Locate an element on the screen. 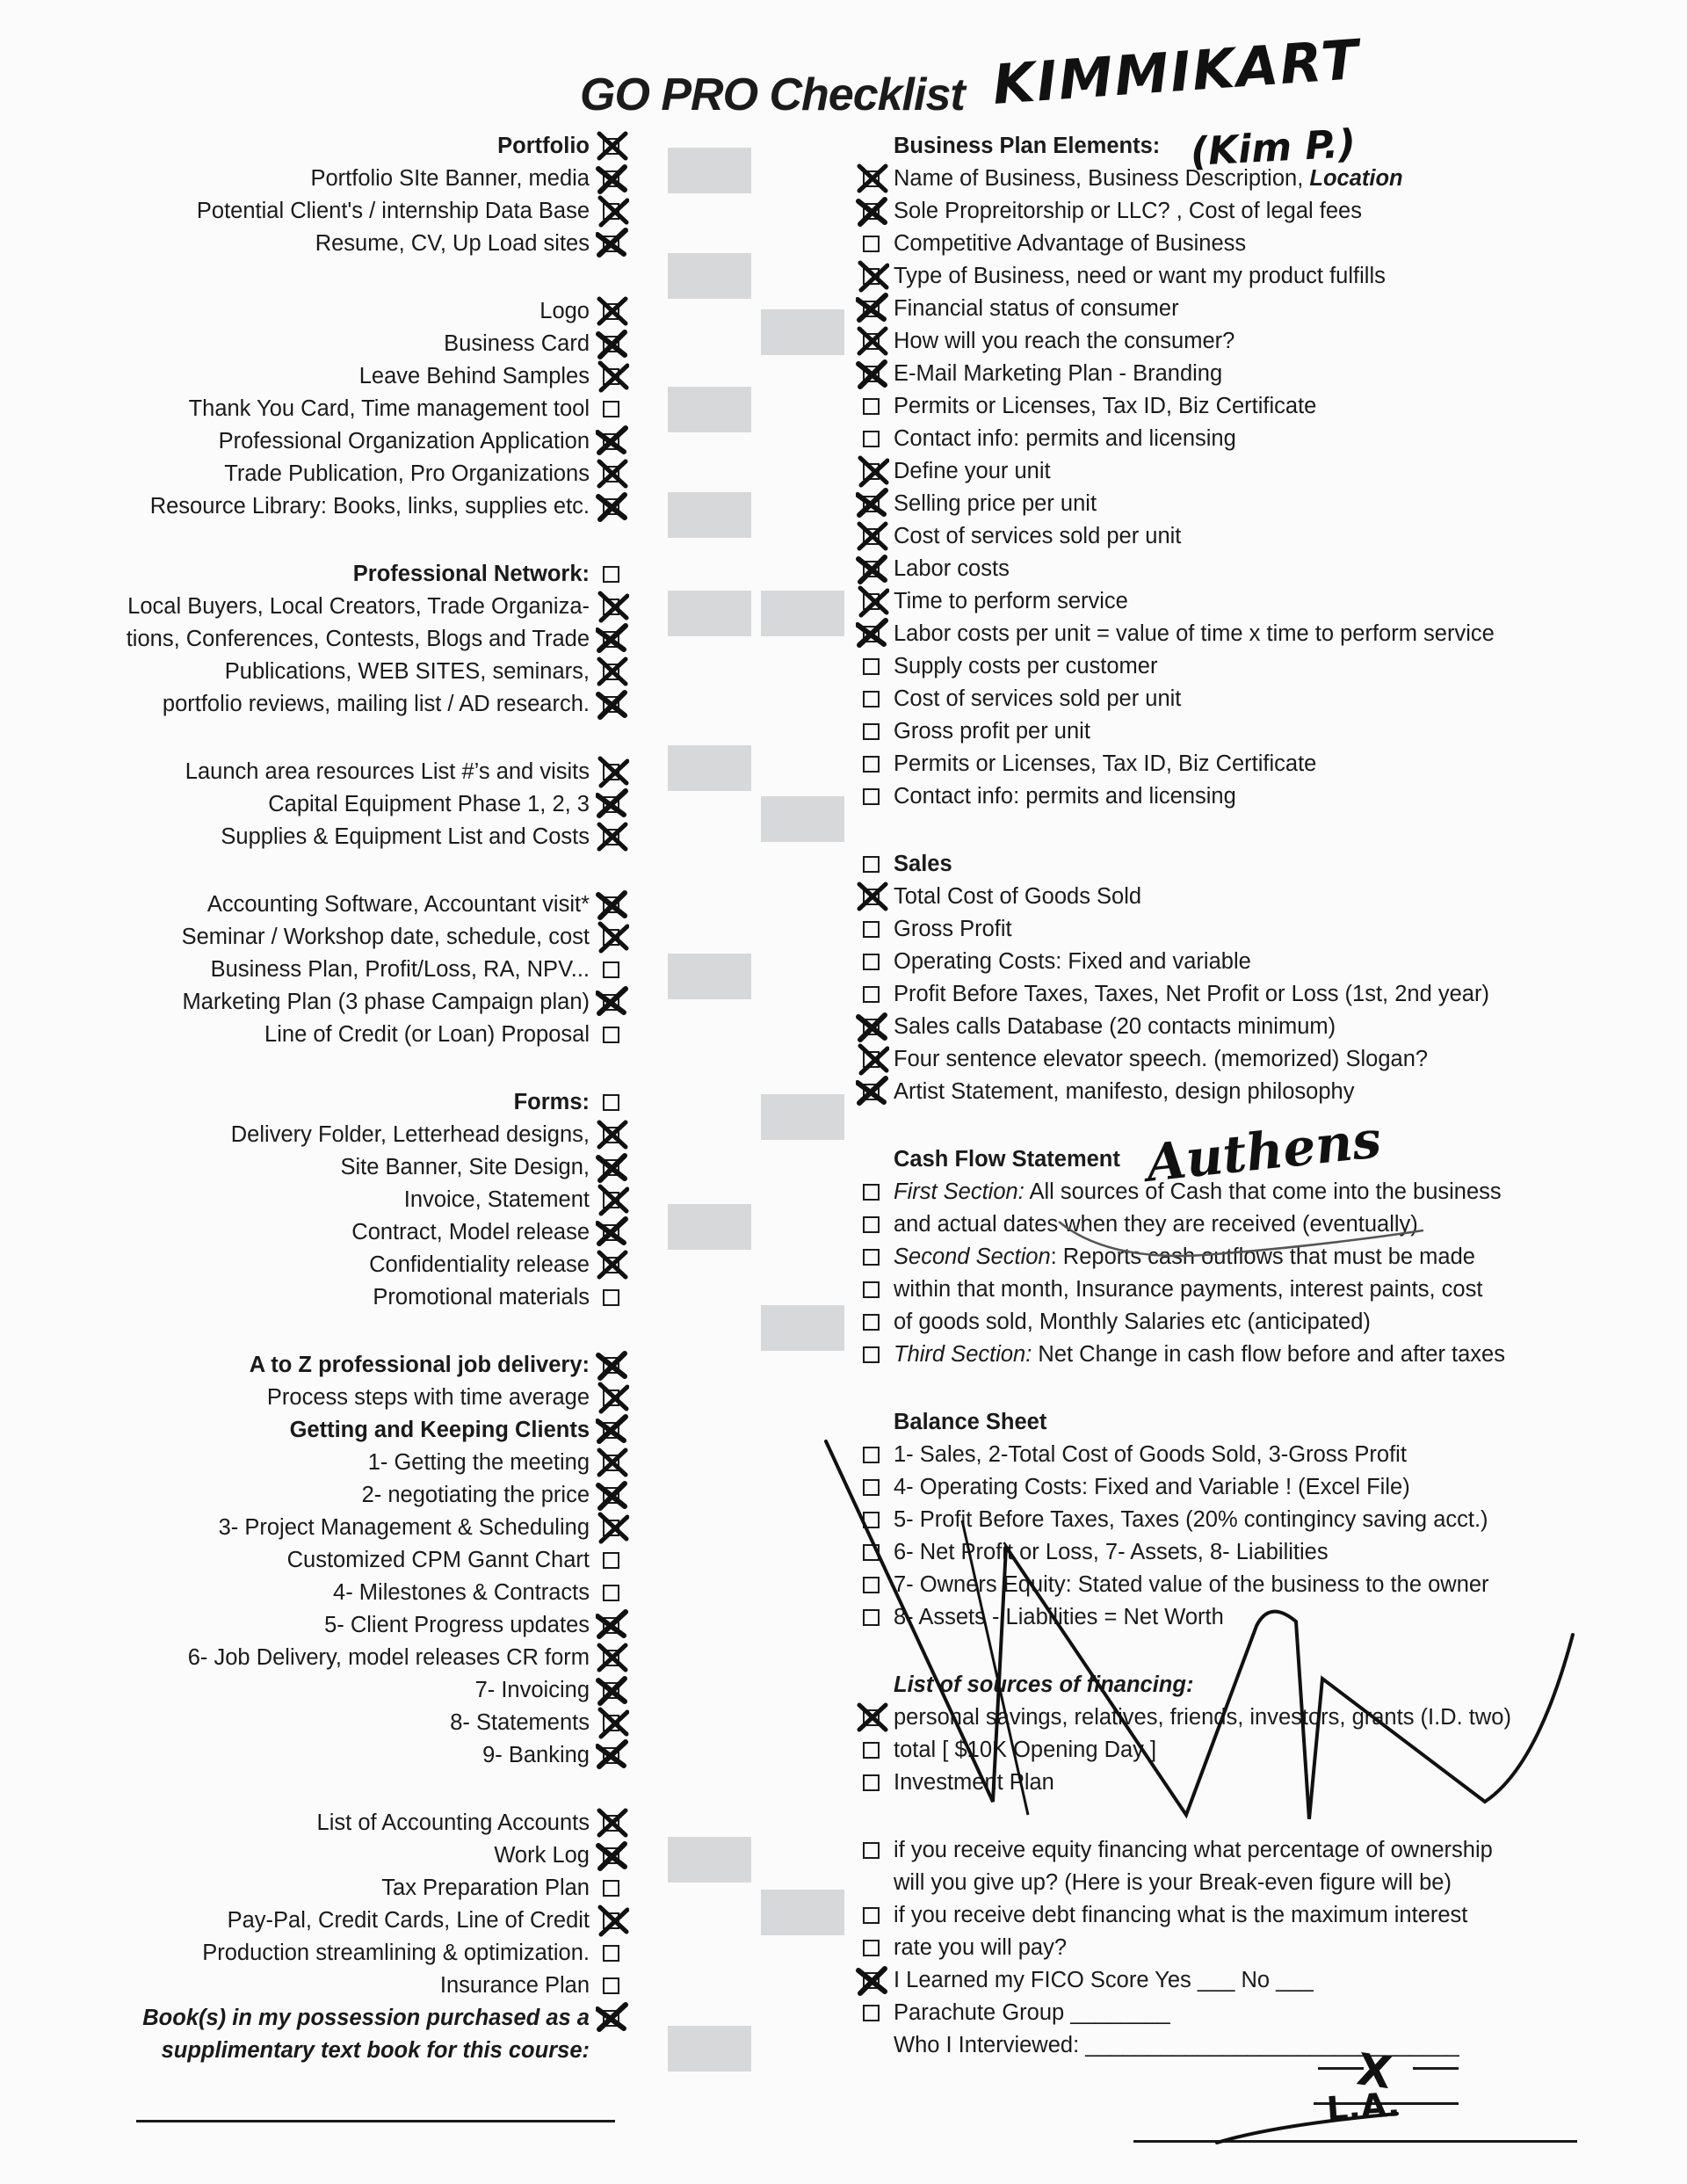 The height and width of the screenshot is (2184, 1687). checklist-item: Resume, CV, Up Load sites is located at coordinates (340, 244).